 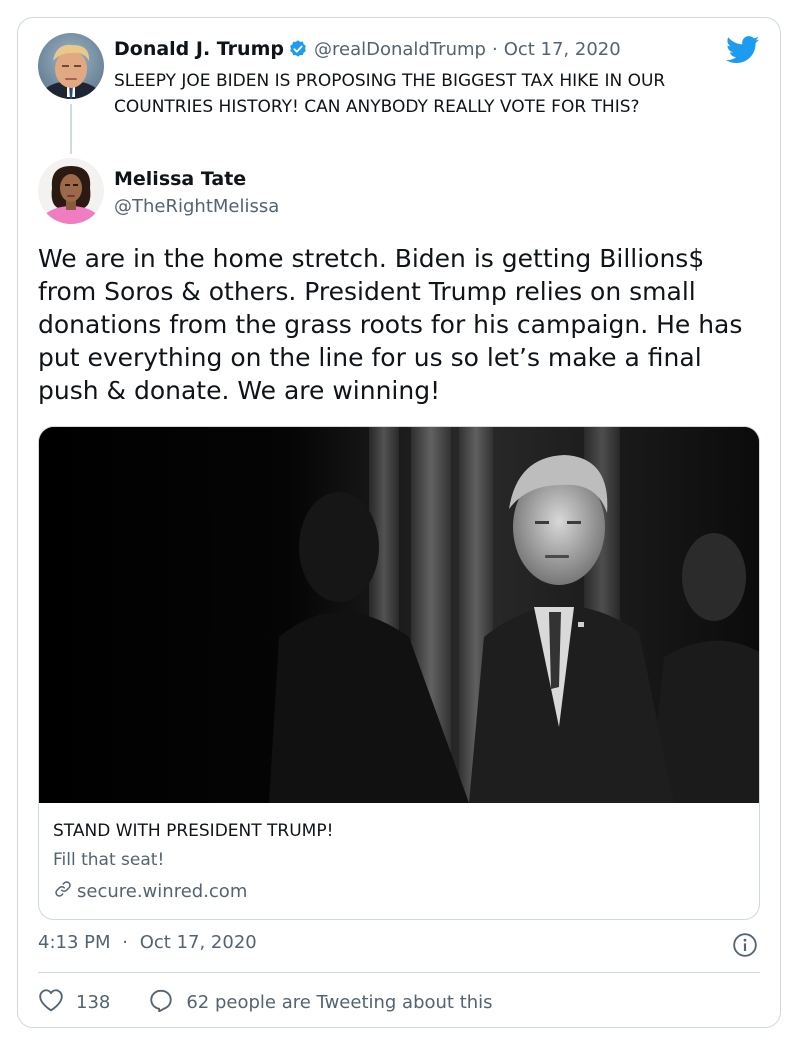 I want to click on avatar-melissa-tate, so click(x=71, y=191).